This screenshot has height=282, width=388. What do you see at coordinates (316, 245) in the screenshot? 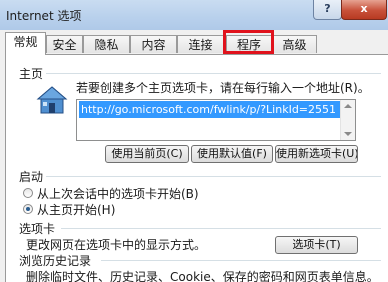
I see `tabs-settings-button: 选项卡(T)` at bounding box center [316, 245].